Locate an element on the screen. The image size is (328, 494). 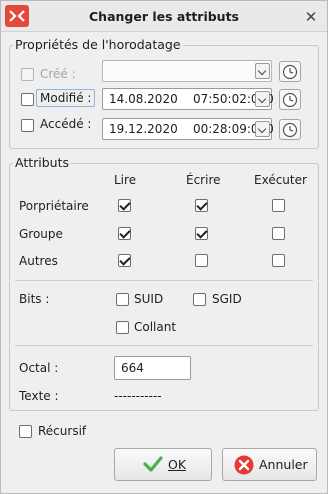
attributes-group-legend: Attributs is located at coordinates (42, 162).